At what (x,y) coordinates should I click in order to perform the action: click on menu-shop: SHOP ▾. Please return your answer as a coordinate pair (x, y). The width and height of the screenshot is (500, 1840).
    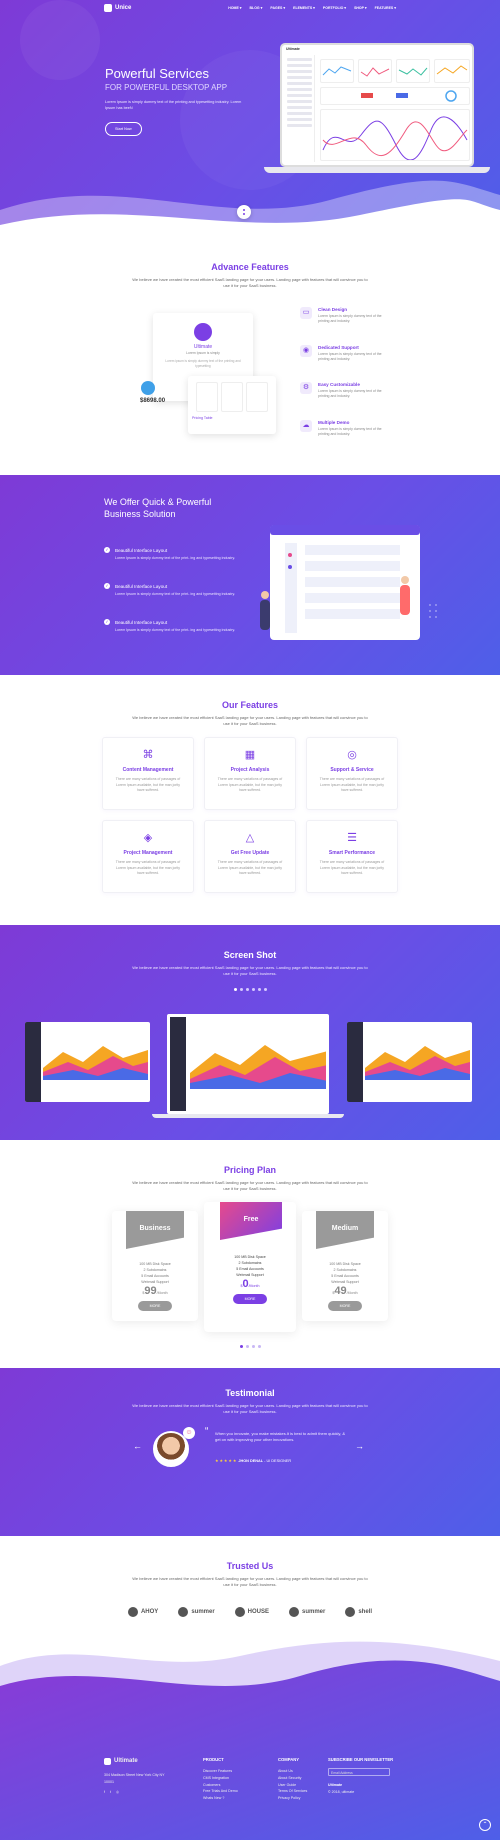
    Looking at the image, I should click on (360, 8).